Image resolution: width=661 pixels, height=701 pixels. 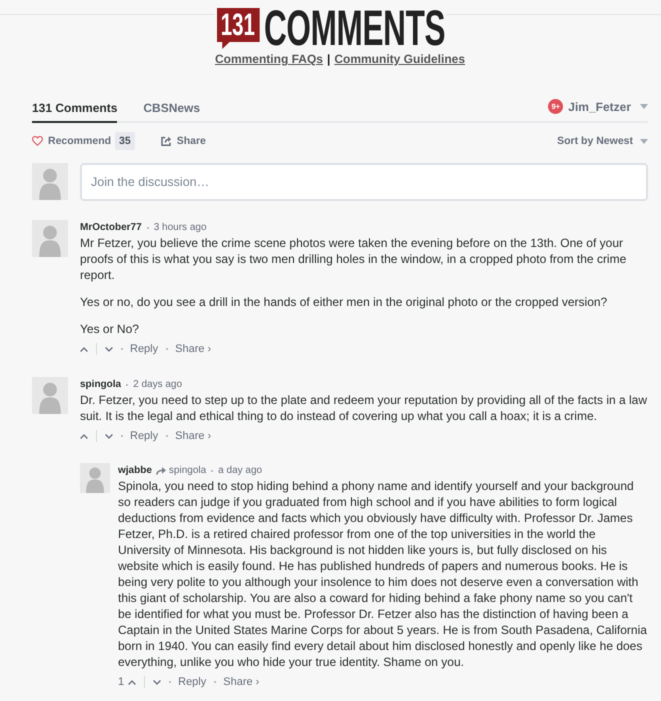 What do you see at coordinates (161, 470) in the screenshot?
I see `reply-arrow-icon` at bounding box center [161, 470].